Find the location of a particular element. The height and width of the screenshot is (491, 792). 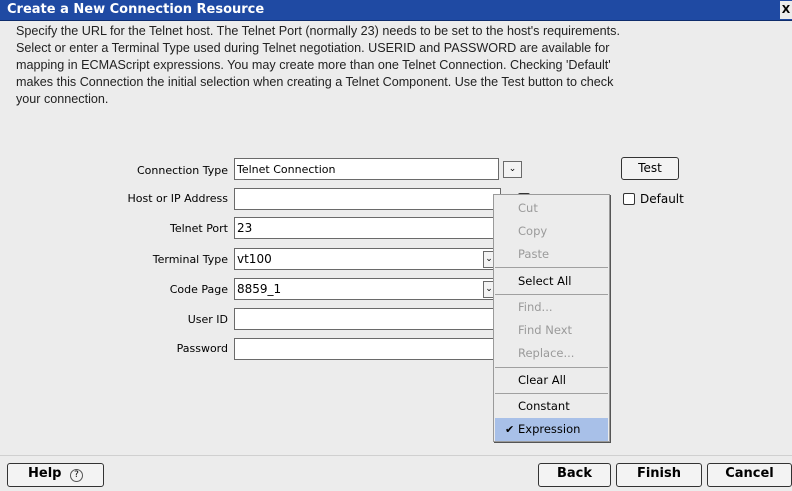

telnet-port-input: 23 is located at coordinates (367, 228).